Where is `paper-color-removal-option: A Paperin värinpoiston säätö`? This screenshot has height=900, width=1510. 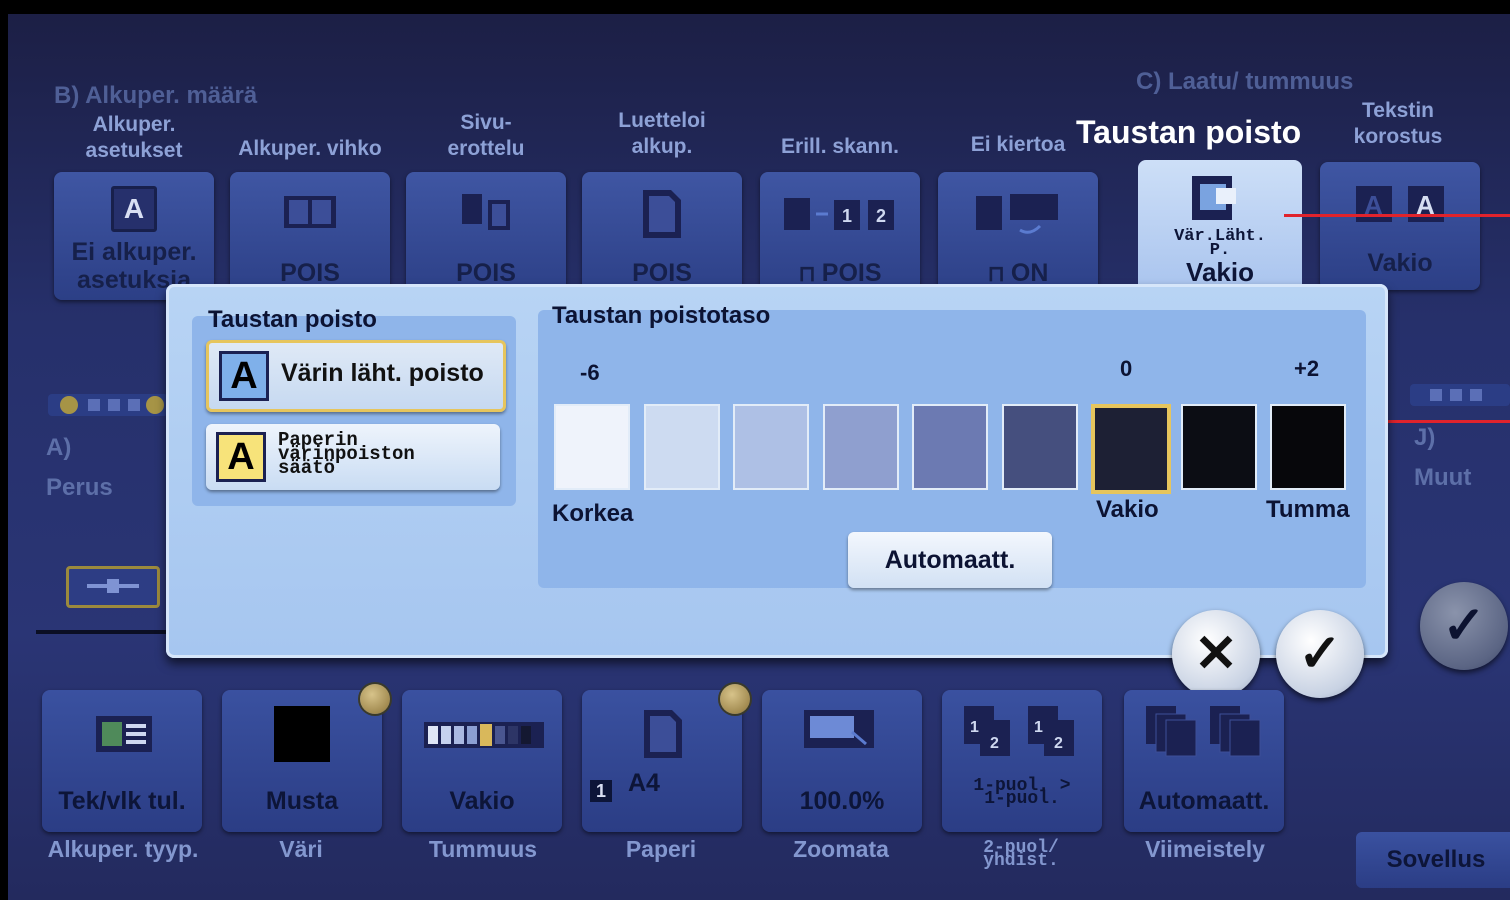 paper-color-removal-option: A Paperin värinpoiston säätö is located at coordinates (353, 457).